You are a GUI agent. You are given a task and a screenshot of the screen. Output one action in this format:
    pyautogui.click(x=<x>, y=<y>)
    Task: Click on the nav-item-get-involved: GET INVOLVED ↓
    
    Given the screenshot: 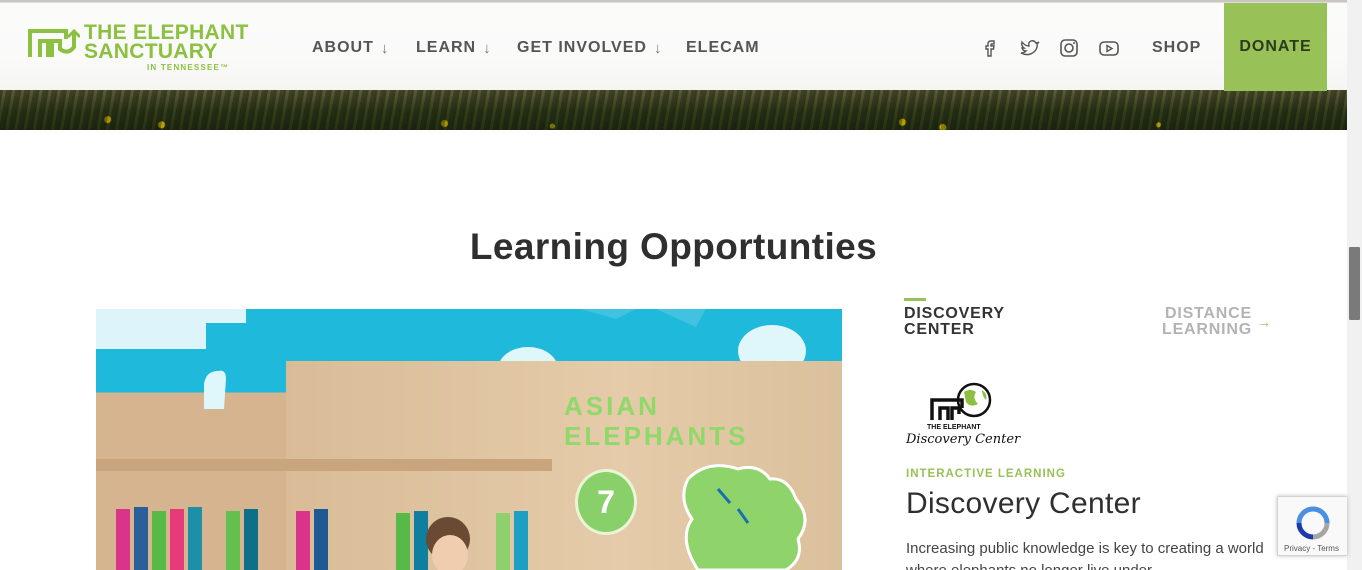 What is the action you would take?
    pyautogui.click(x=589, y=48)
    